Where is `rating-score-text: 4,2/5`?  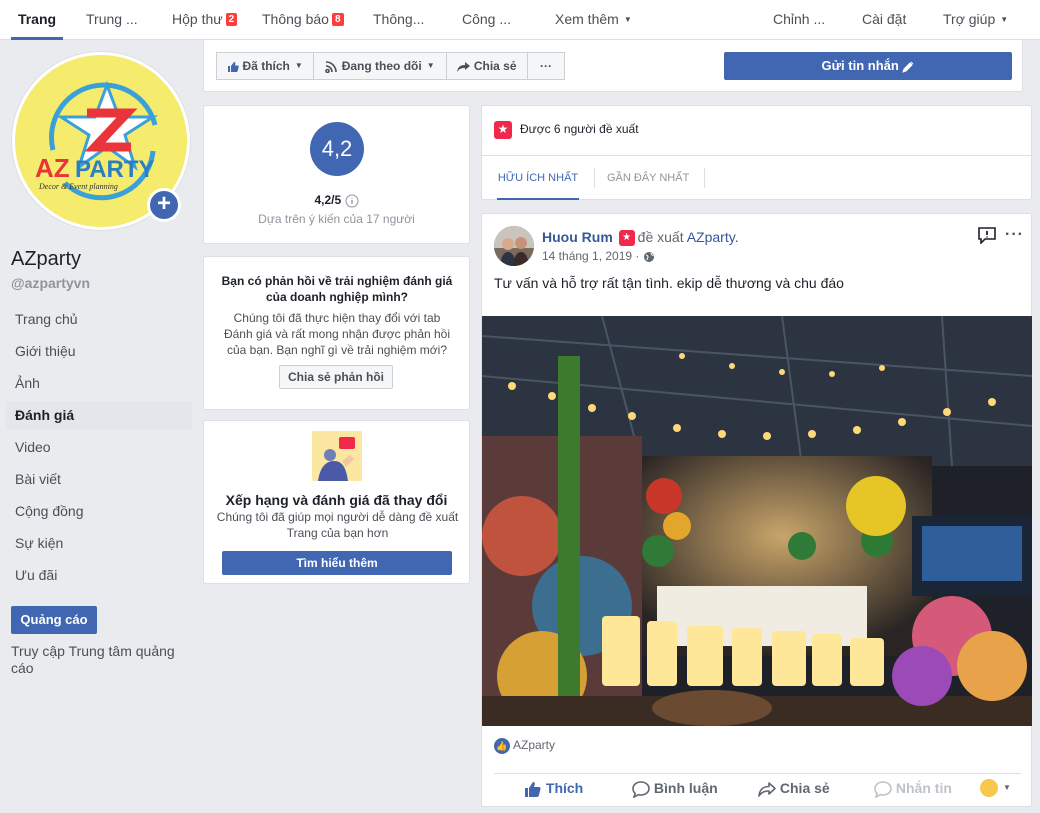
rating-score-text: 4,2/5 is located at coordinates (328, 200).